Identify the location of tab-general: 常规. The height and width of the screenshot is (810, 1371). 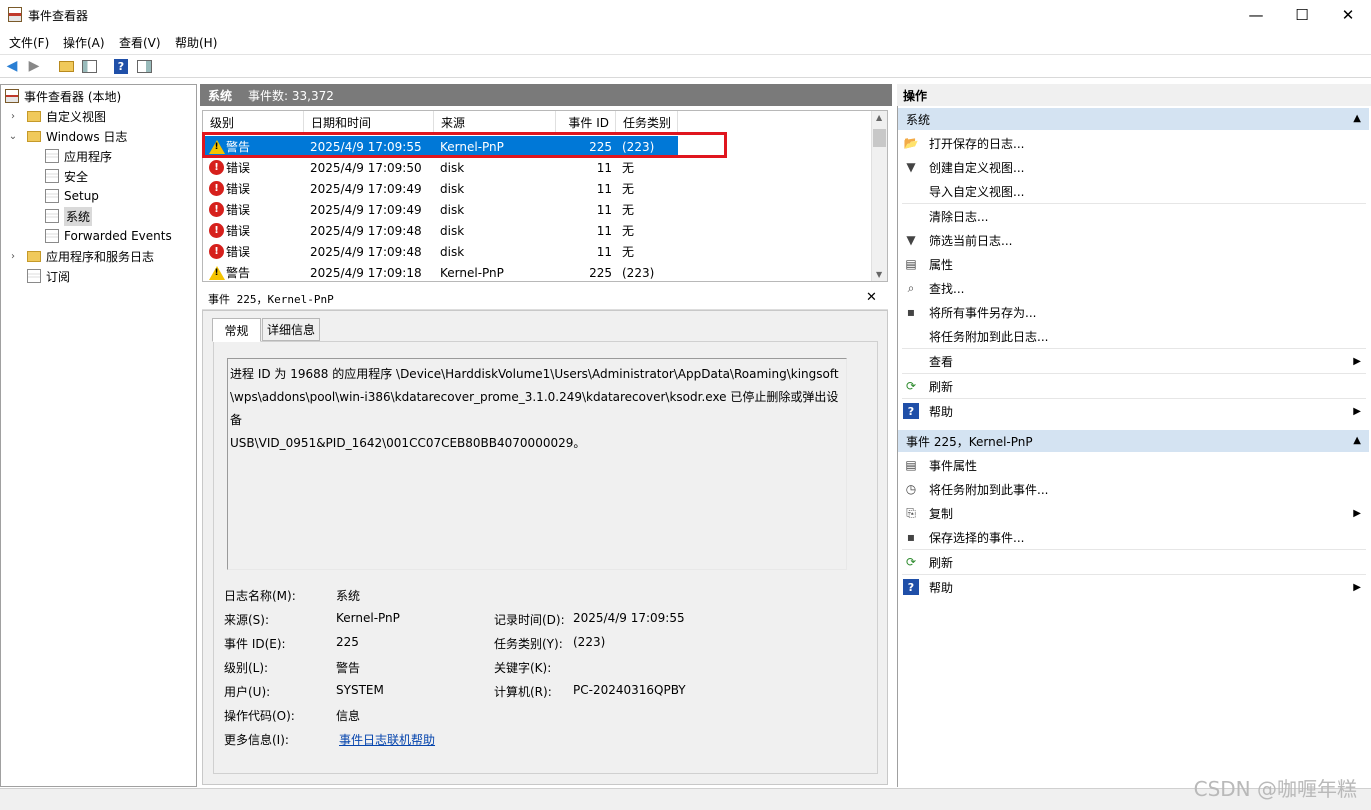
(236, 330).